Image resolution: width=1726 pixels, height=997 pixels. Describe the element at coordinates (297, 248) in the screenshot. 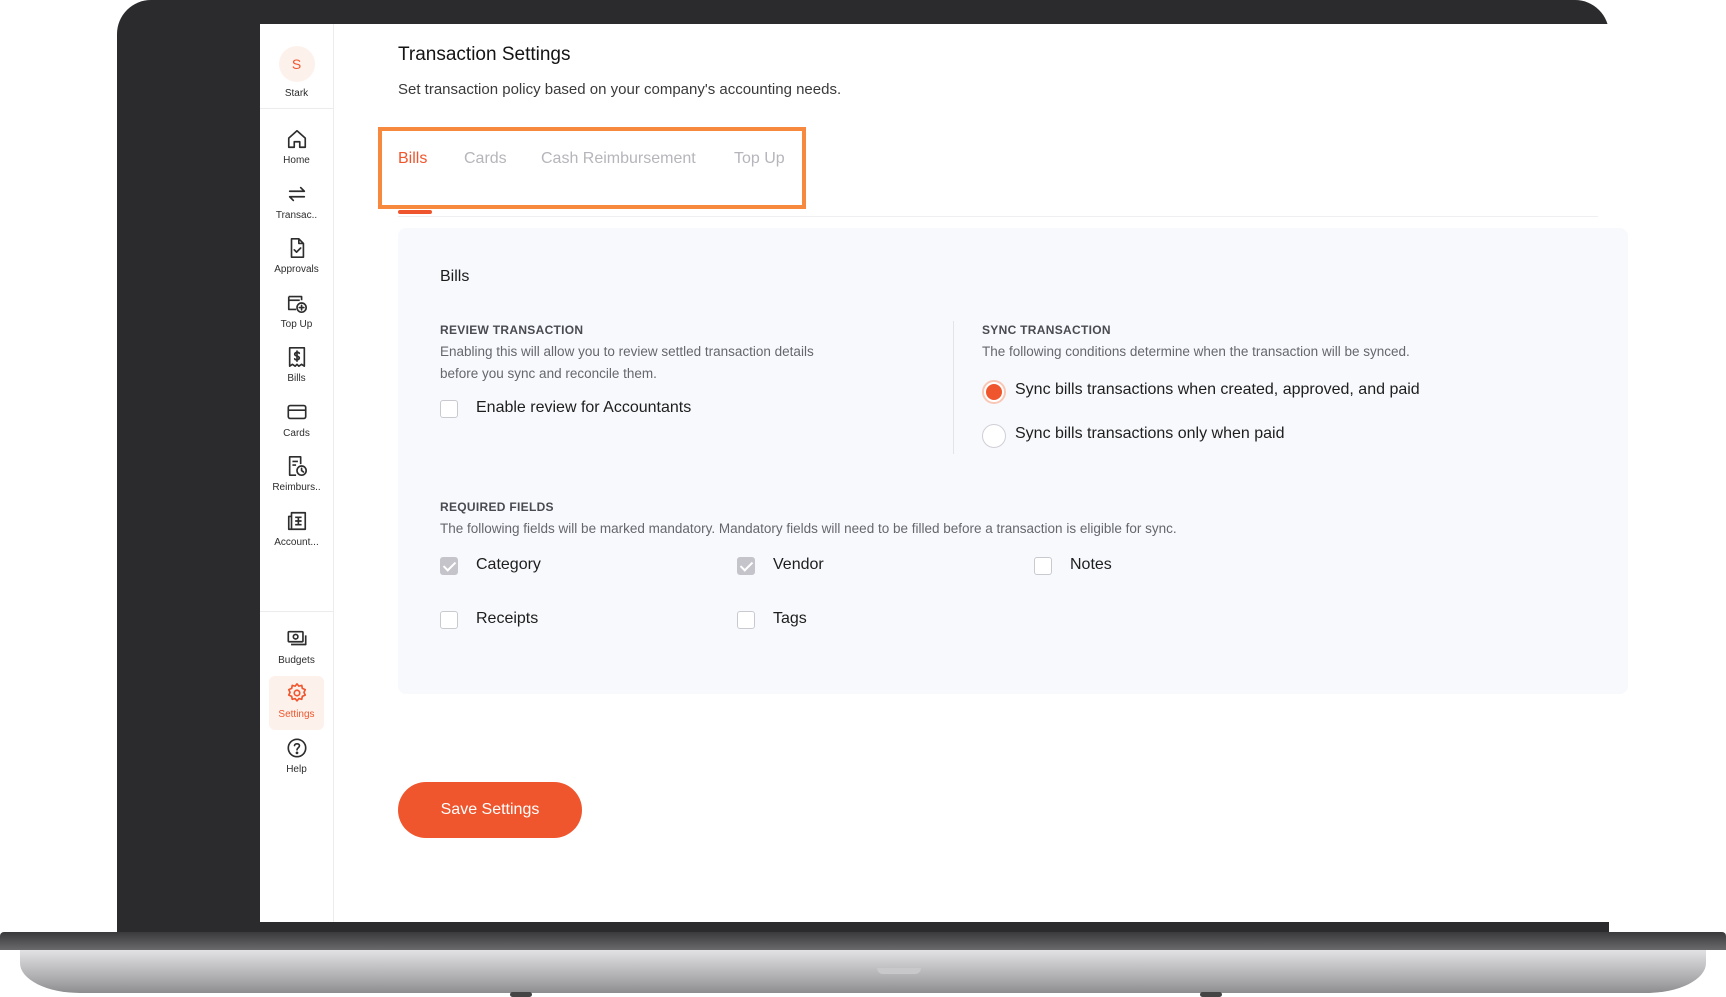

I see `document-check-icon` at that location.